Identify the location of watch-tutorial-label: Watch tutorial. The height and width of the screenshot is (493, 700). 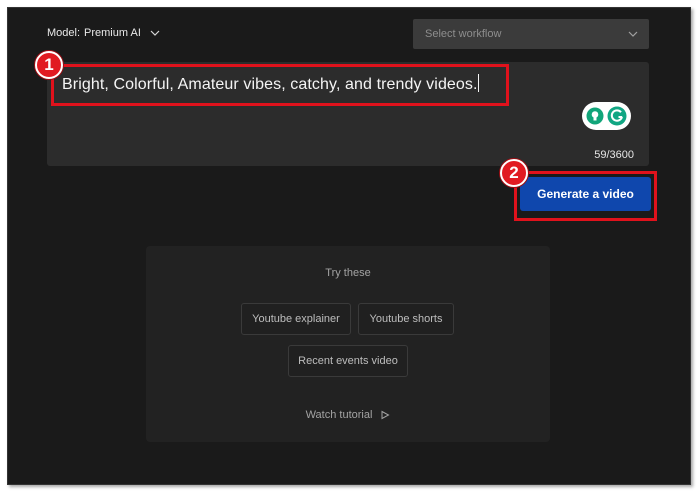
(339, 415).